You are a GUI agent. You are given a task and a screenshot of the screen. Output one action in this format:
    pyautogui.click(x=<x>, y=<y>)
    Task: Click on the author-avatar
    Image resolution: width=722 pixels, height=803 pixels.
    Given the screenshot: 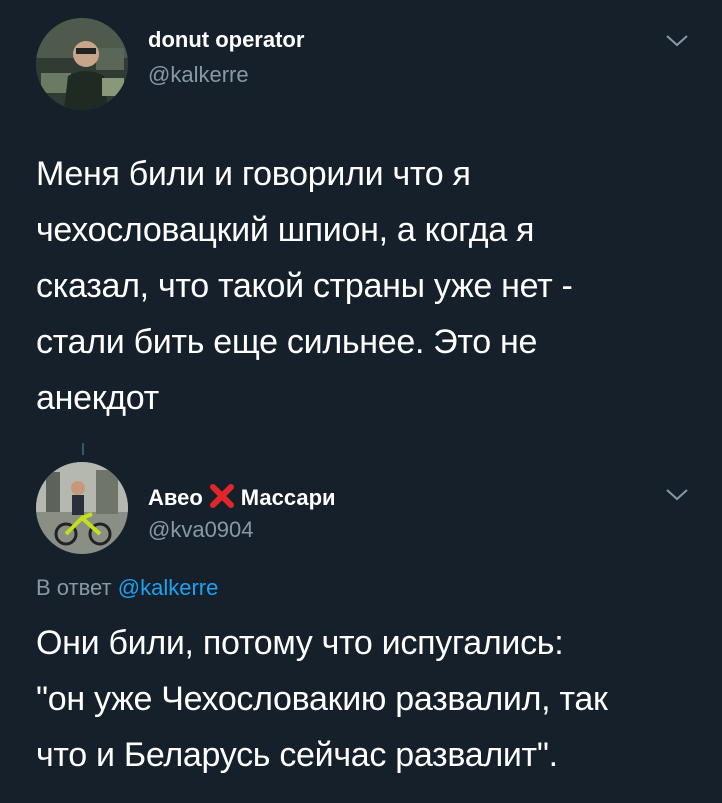 What is the action you would take?
    pyautogui.click(x=82, y=508)
    